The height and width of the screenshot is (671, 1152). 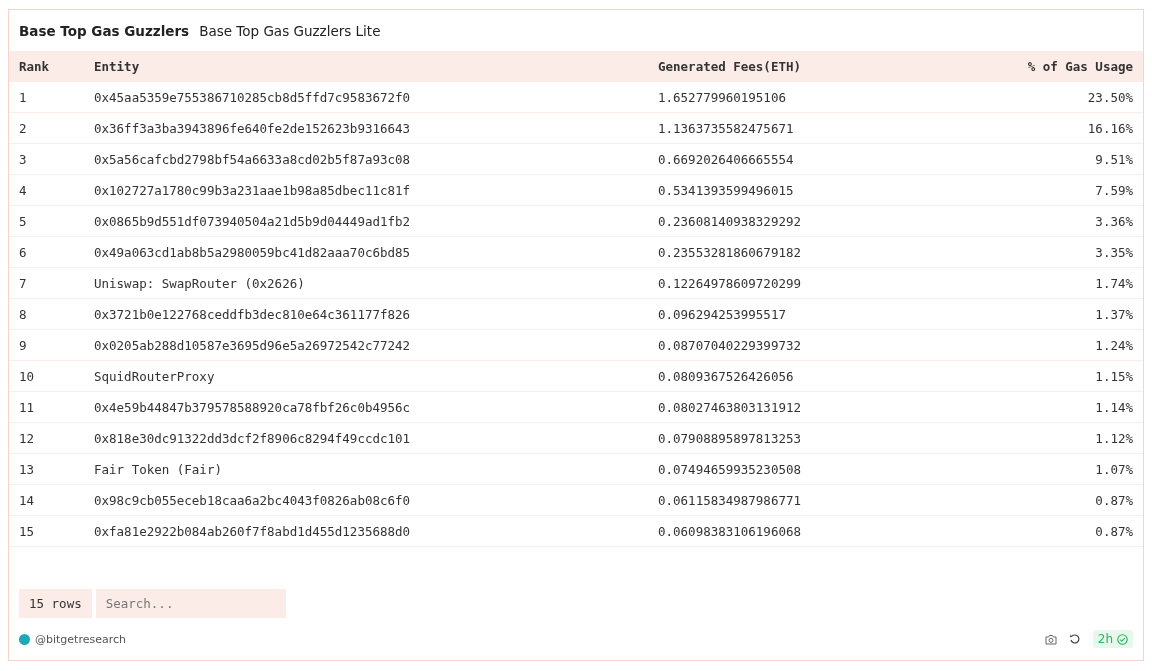 I want to click on table-cell: 0x49a063cd1ab8b5a2980059bc41d82aaa70c6bd85, so click(x=376, y=252).